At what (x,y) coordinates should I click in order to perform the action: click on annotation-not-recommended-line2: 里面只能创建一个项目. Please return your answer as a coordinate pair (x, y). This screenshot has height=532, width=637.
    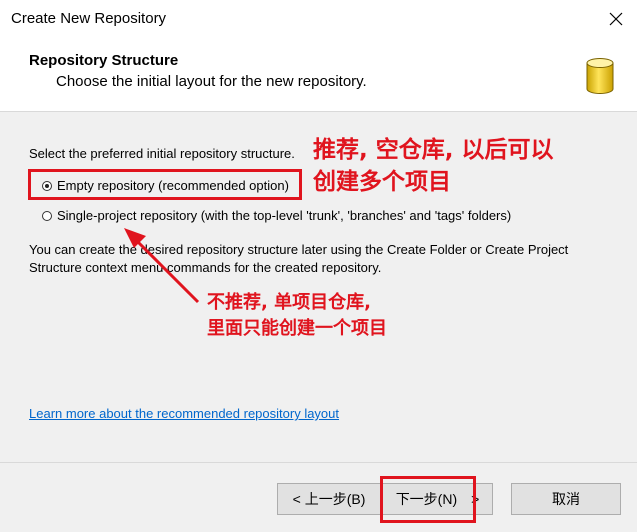
    Looking at the image, I should click on (297, 328).